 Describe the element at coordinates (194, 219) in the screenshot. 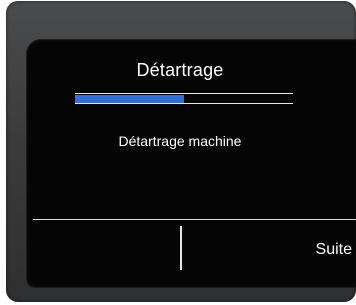

I see `softkey-divider` at that location.